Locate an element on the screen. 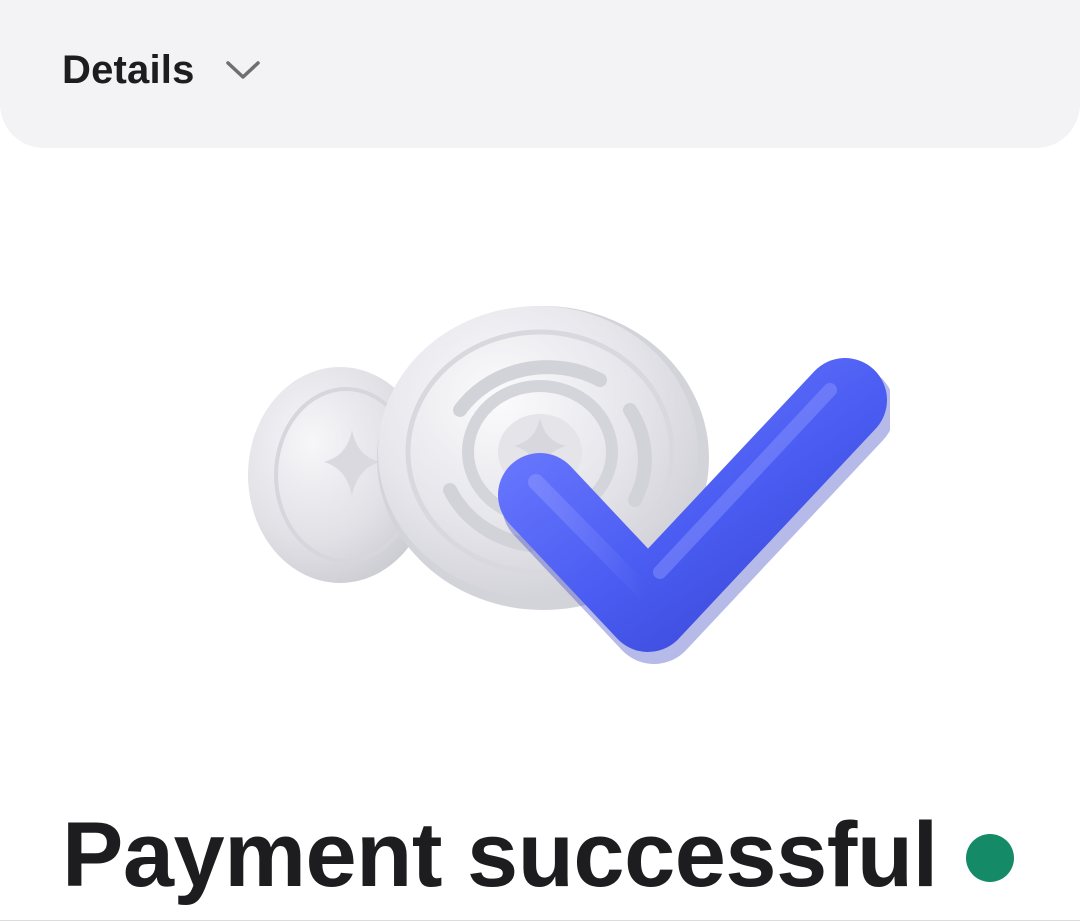  details-label: Details is located at coordinates (128, 69).